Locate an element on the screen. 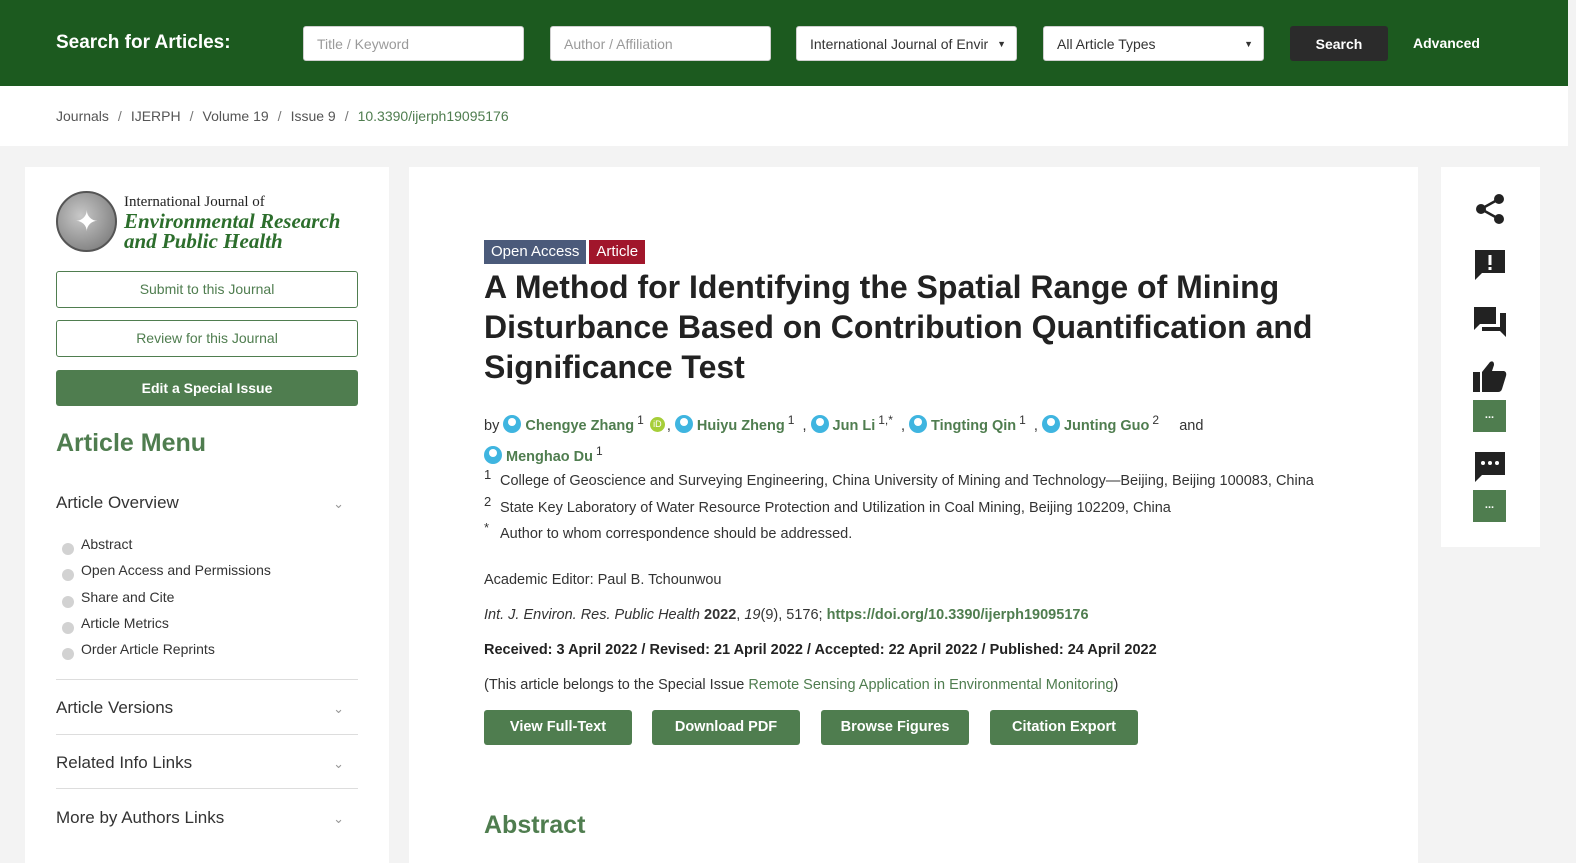  citation-journal: Int. J. Environ. Res. Public Health is located at coordinates (592, 615).